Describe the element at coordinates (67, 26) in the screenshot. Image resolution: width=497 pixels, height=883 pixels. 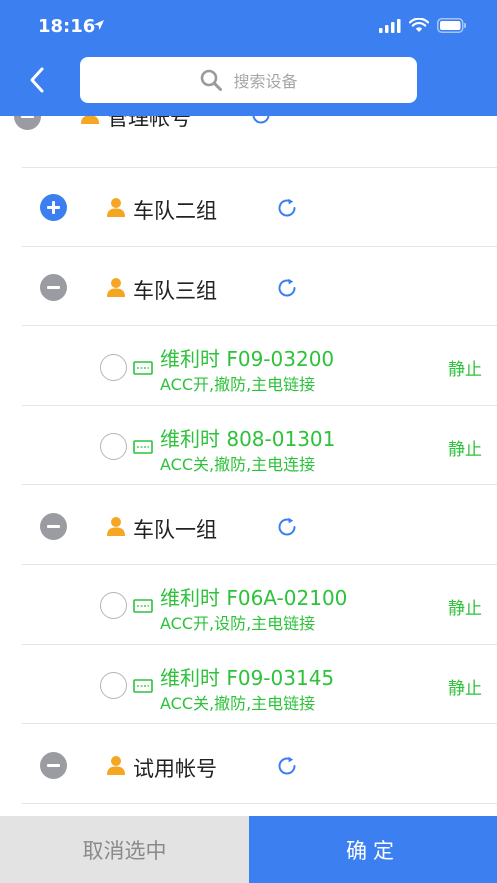
I see `status-time: 18:16` at that location.